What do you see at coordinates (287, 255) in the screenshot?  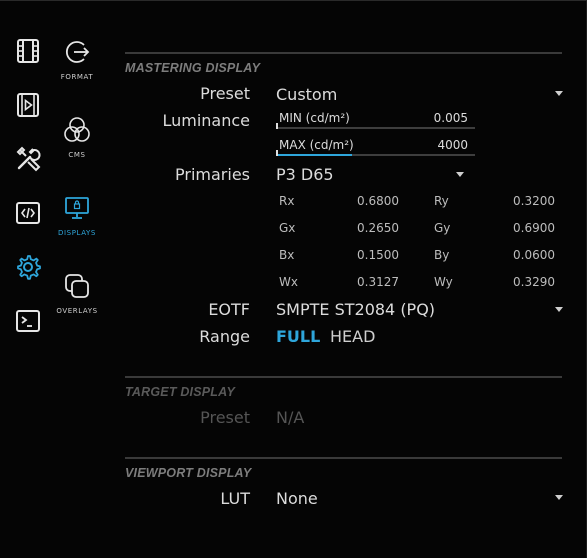 I see `bx-label: Bx` at bounding box center [287, 255].